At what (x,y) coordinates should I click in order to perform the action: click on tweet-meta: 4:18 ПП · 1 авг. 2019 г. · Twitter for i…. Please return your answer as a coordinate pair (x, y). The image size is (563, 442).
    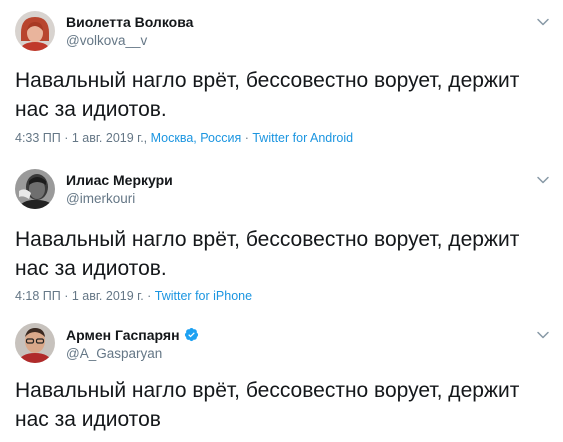
    Looking at the image, I should click on (133, 296).